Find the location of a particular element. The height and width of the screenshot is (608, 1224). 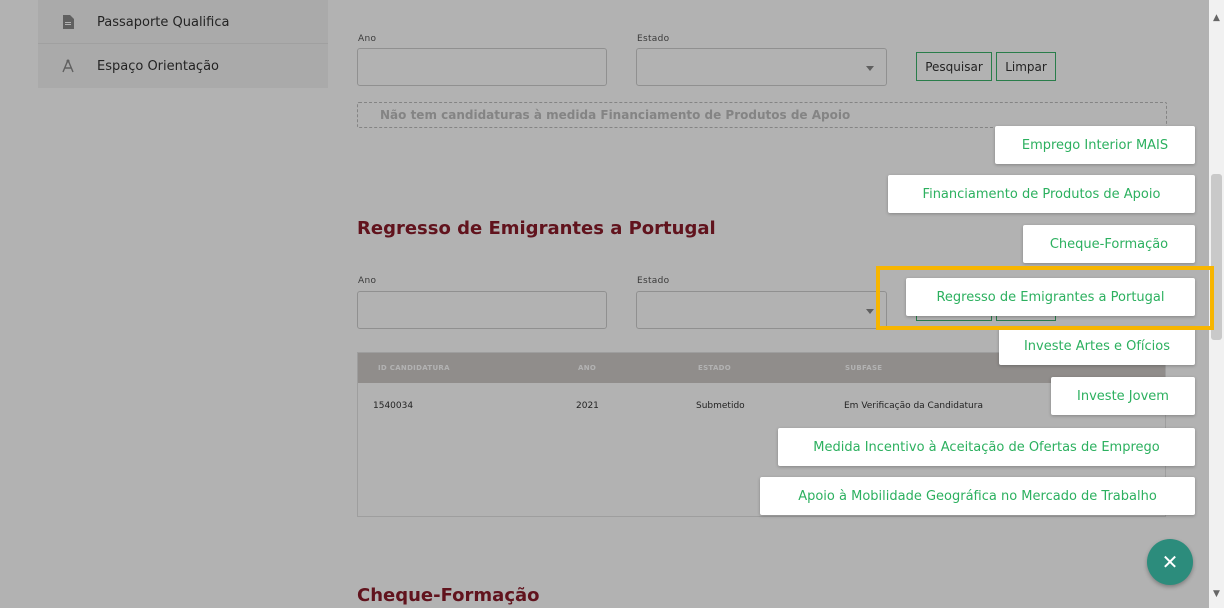

fab-item-emprego-interior-mais: Emprego Interior MAIS is located at coordinates (1095, 145).